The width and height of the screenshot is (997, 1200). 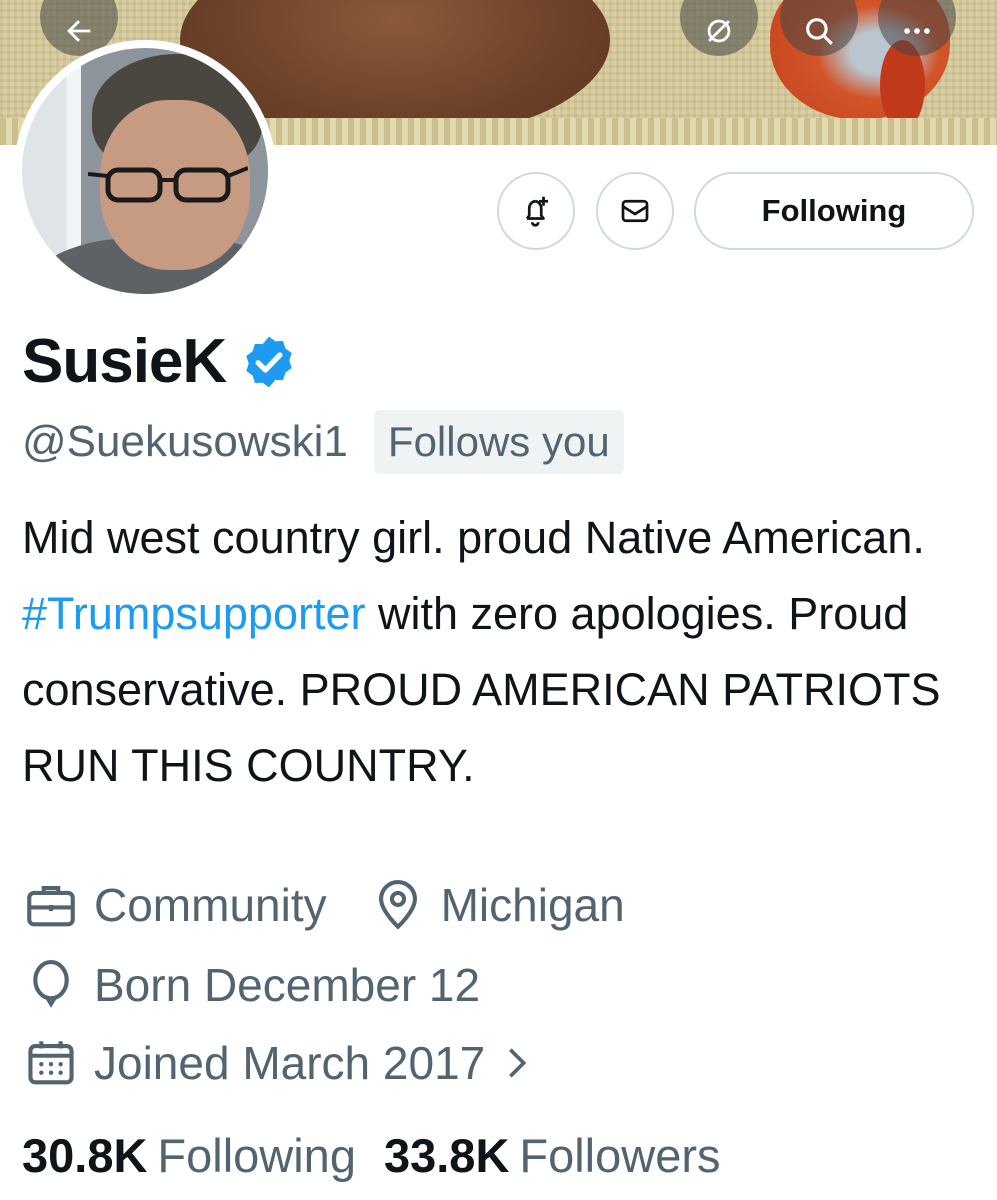 I want to click on profile-name-row: SusieK, so click(x=160, y=361).